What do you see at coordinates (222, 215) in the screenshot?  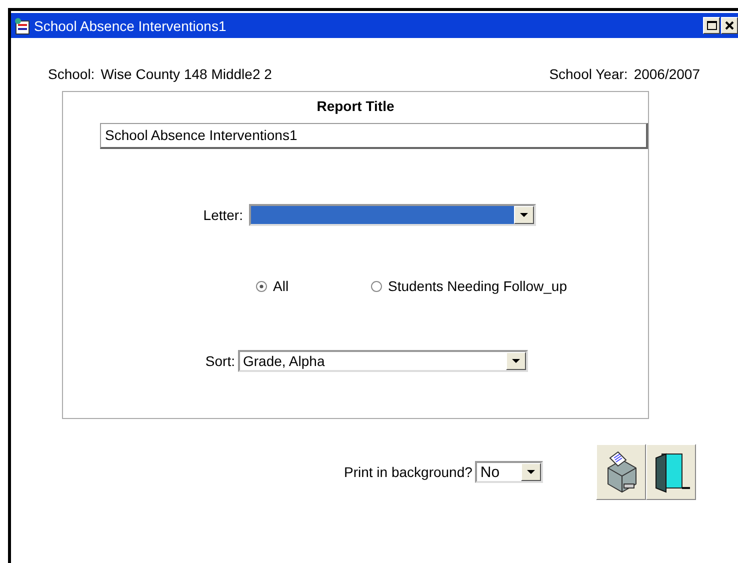 I see `letter-label: Letter:` at bounding box center [222, 215].